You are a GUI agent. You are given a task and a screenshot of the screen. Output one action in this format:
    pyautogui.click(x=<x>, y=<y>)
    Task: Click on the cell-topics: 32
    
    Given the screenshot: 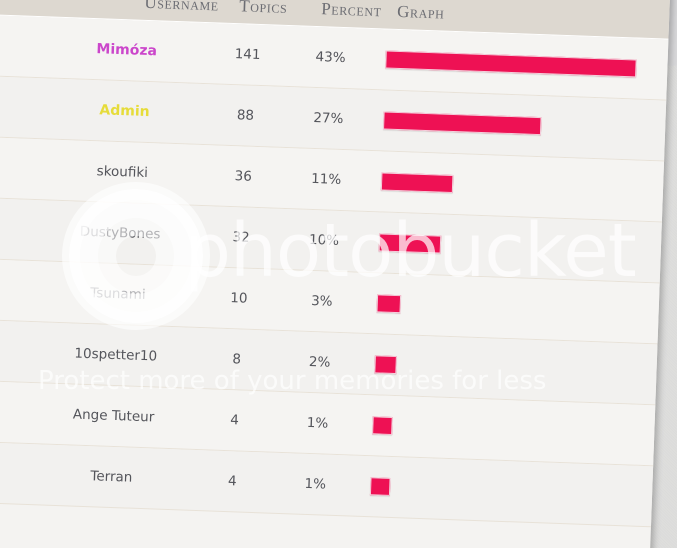 What is the action you would take?
    pyautogui.click(x=241, y=237)
    